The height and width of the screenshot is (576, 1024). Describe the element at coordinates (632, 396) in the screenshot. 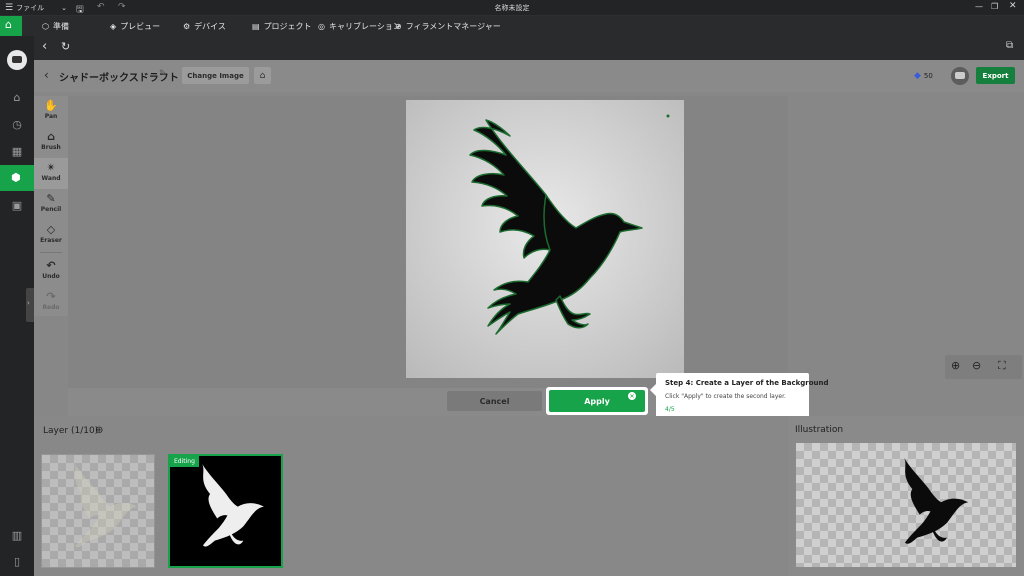

I see `close-tip-icon: ✕` at that location.